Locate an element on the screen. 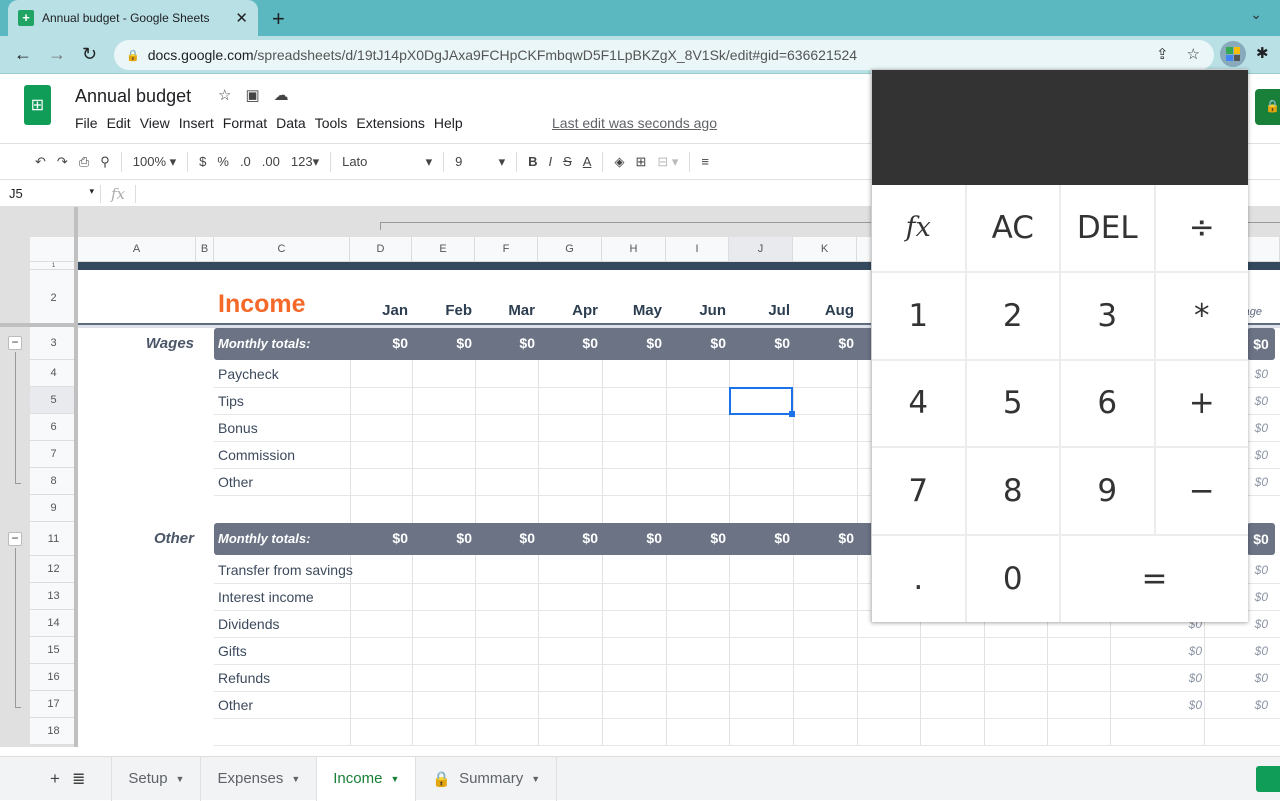 The width and height of the screenshot is (1280, 801). frozen-column-divider is located at coordinates (76, 477).